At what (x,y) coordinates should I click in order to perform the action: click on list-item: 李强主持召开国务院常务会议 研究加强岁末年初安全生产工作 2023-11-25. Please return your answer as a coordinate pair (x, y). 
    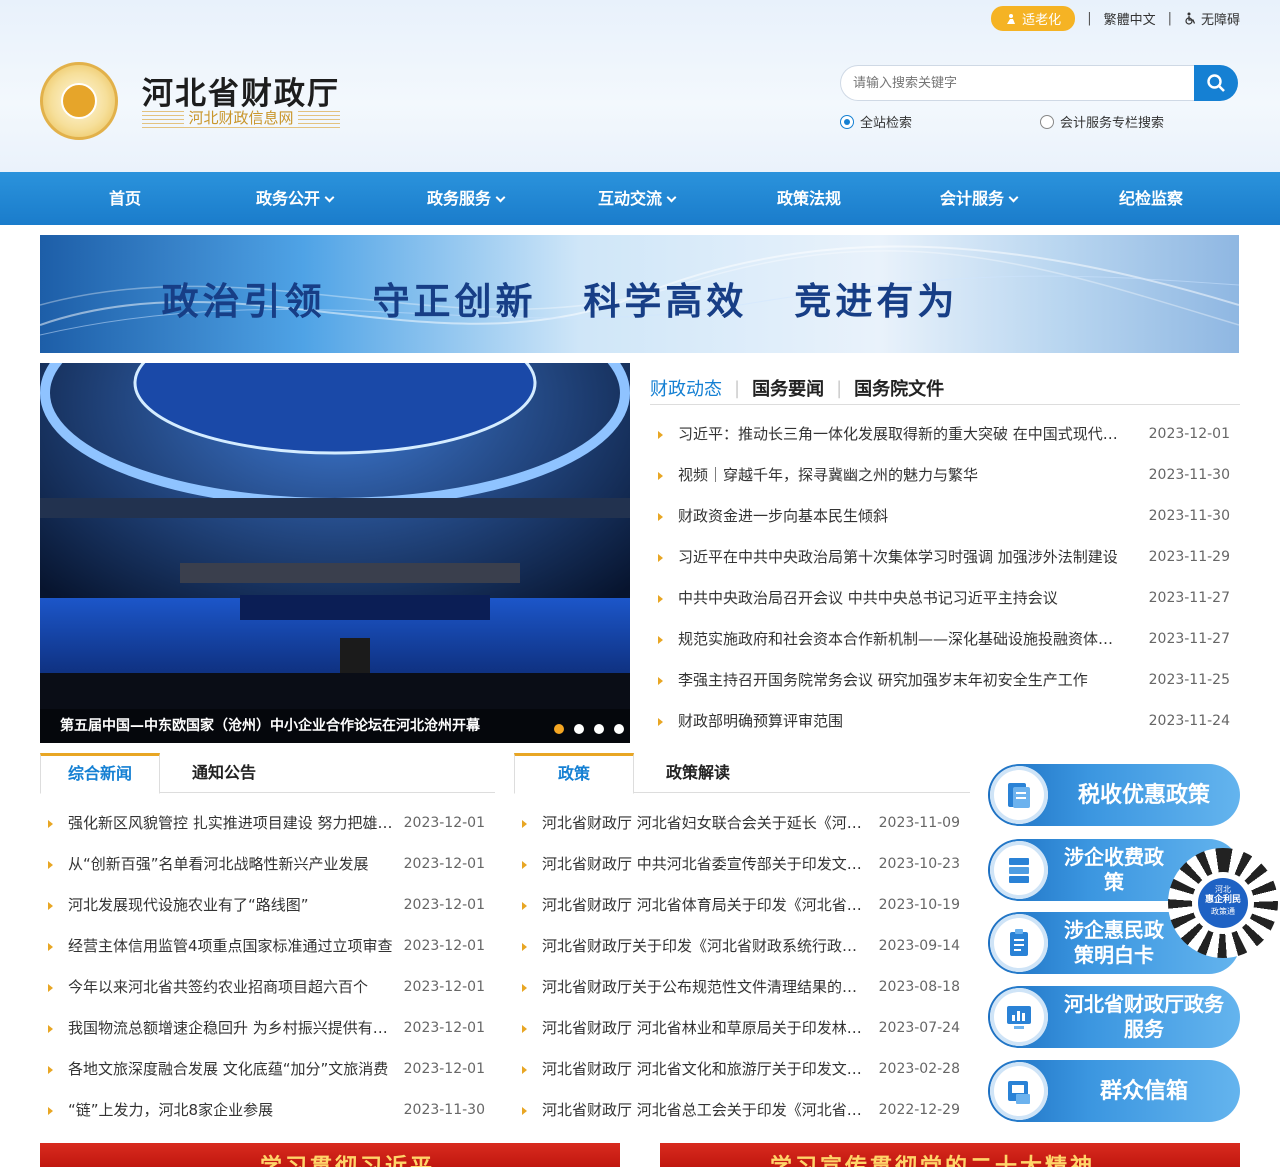
    Looking at the image, I should click on (945, 680).